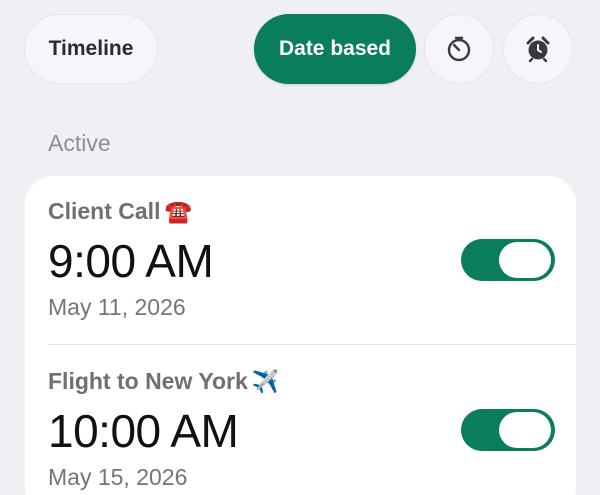 Image resolution: width=600 pixels, height=495 pixels. I want to click on section-label-active: Active, so click(79, 143).